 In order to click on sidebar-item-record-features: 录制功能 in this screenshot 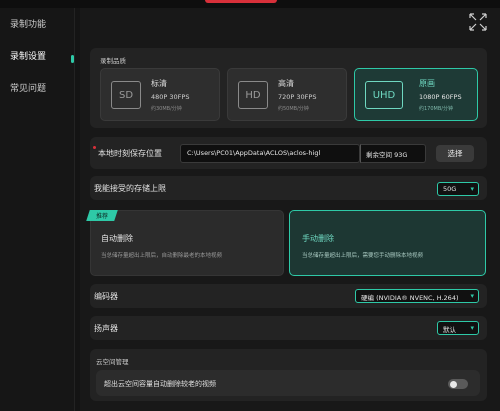, I will do `click(28, 23)`.